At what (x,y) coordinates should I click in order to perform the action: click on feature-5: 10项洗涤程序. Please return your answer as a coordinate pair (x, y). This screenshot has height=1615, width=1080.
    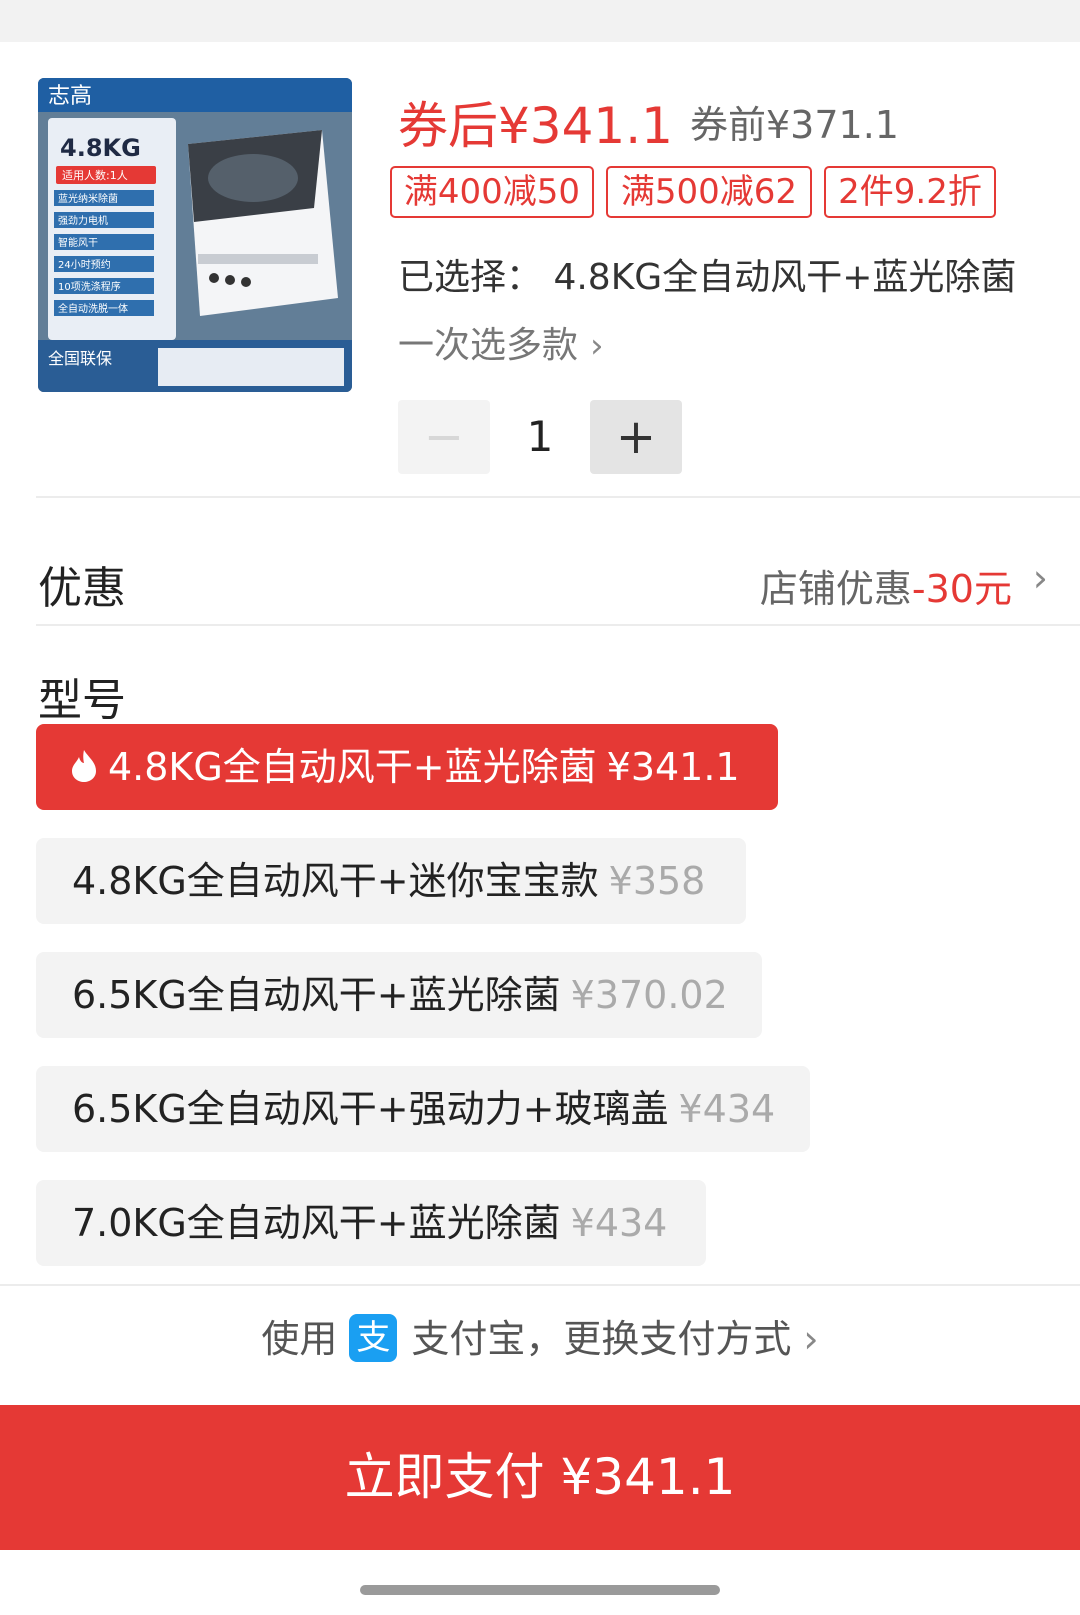
    Looking at the image, I should click on (89, 286).